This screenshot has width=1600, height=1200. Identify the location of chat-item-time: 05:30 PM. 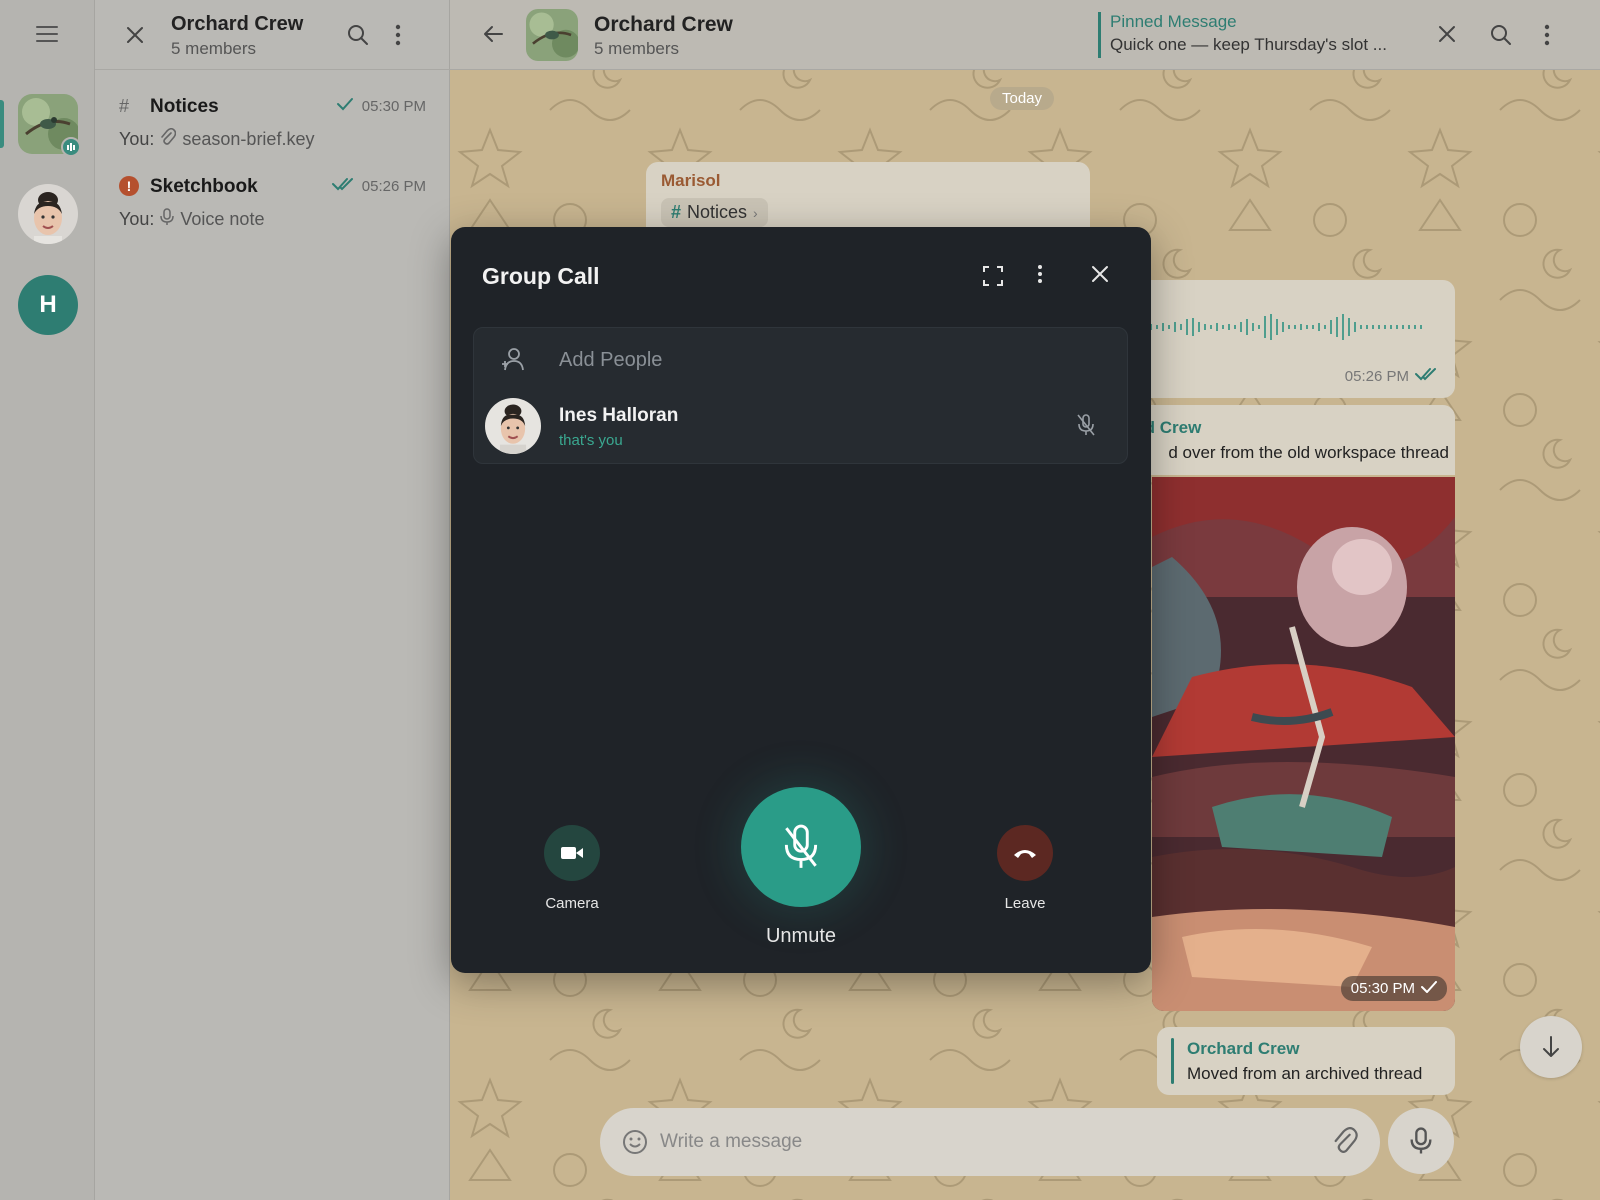
(393, 106).